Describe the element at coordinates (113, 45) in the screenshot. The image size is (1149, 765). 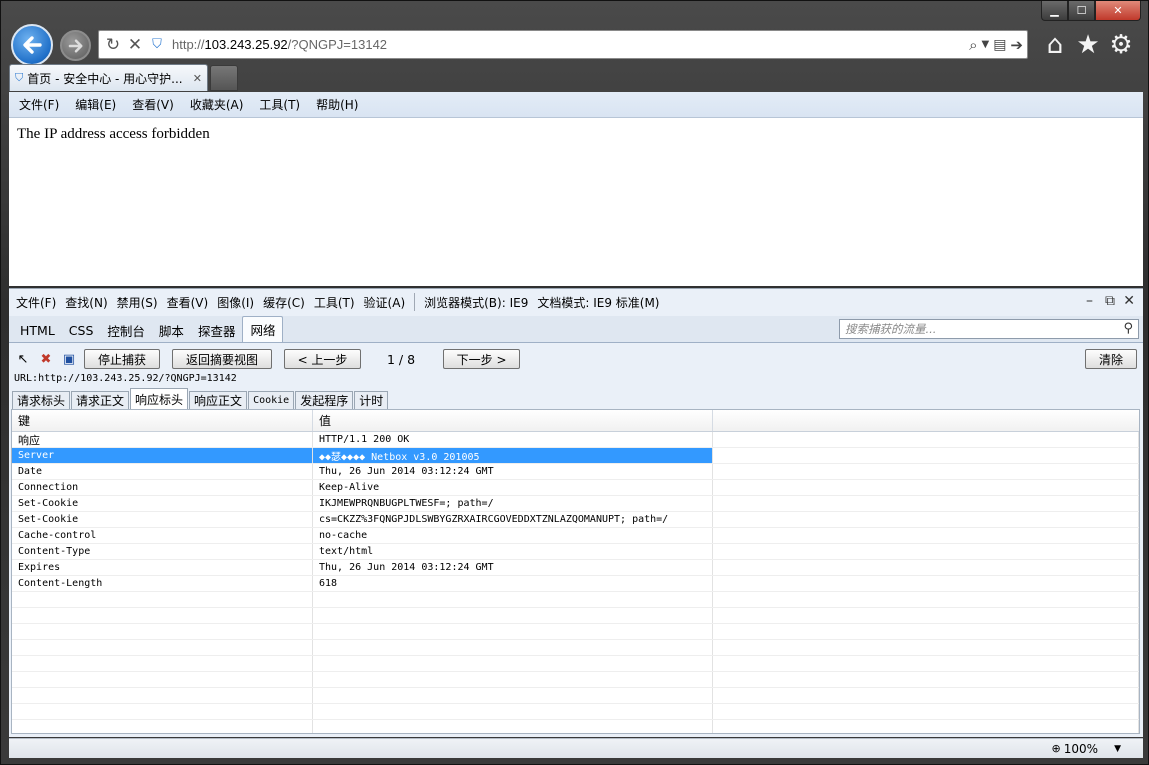
I see `refresh-icon: ↻` at that location.